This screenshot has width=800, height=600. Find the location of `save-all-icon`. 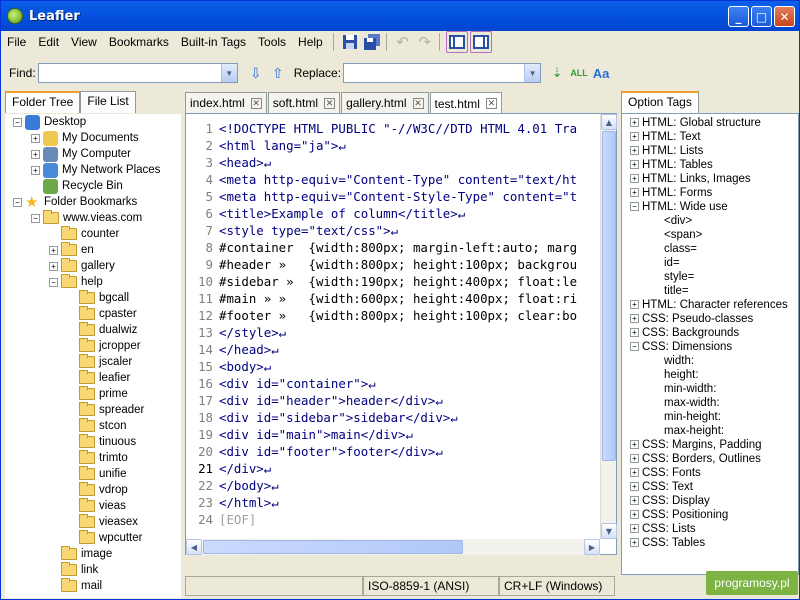

save-all-icon is located at coordinates (372, 42).